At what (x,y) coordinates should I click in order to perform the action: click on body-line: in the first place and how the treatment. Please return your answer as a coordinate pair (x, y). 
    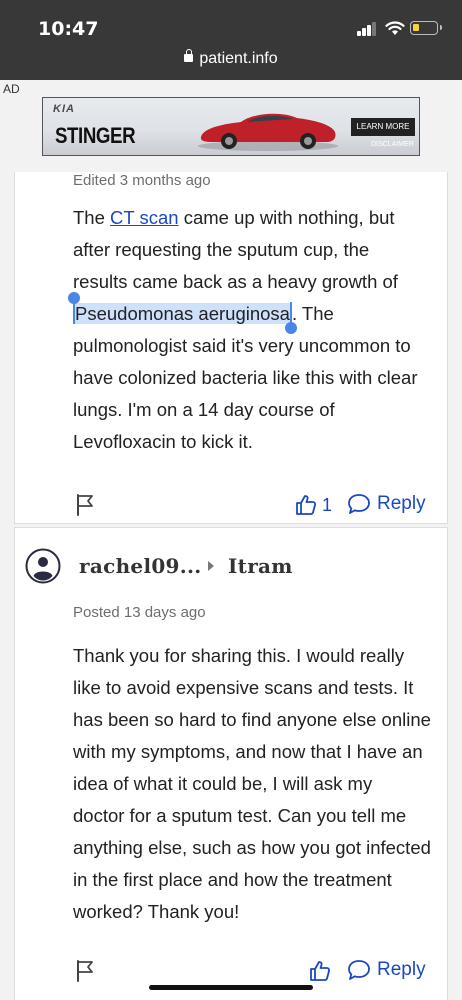
    Looking at the image, I should click on (232, 879).